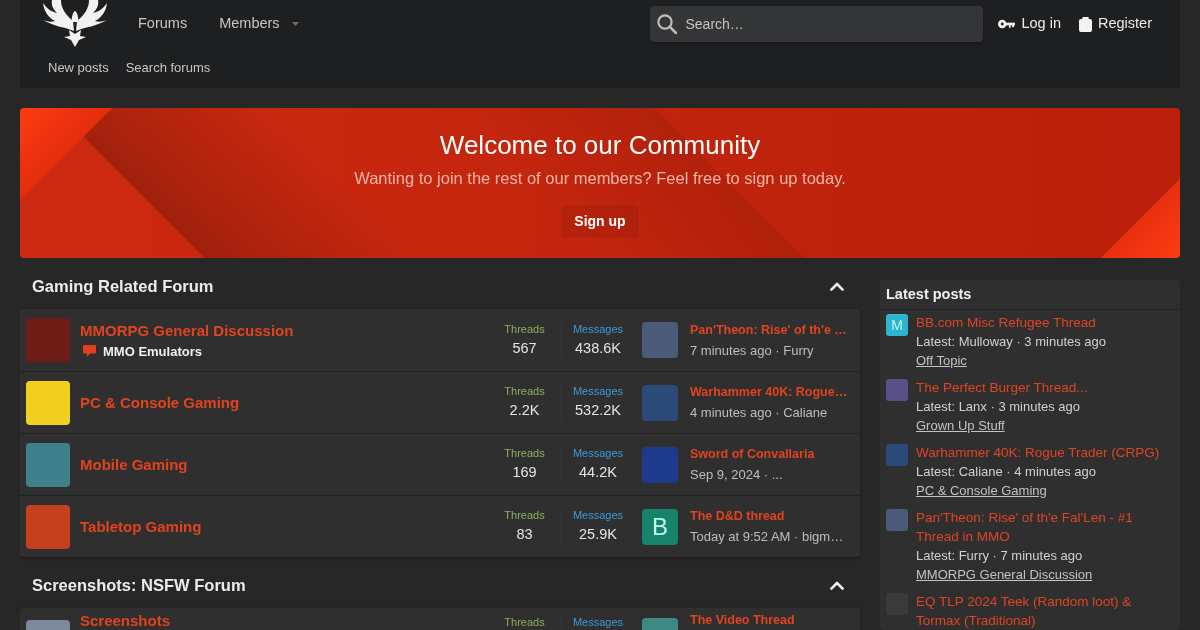 This screenshot has width=1200, height=630. I want to click on post-meta: Latest: Mulloway · 3 minutes ago, so click(1011, 342).